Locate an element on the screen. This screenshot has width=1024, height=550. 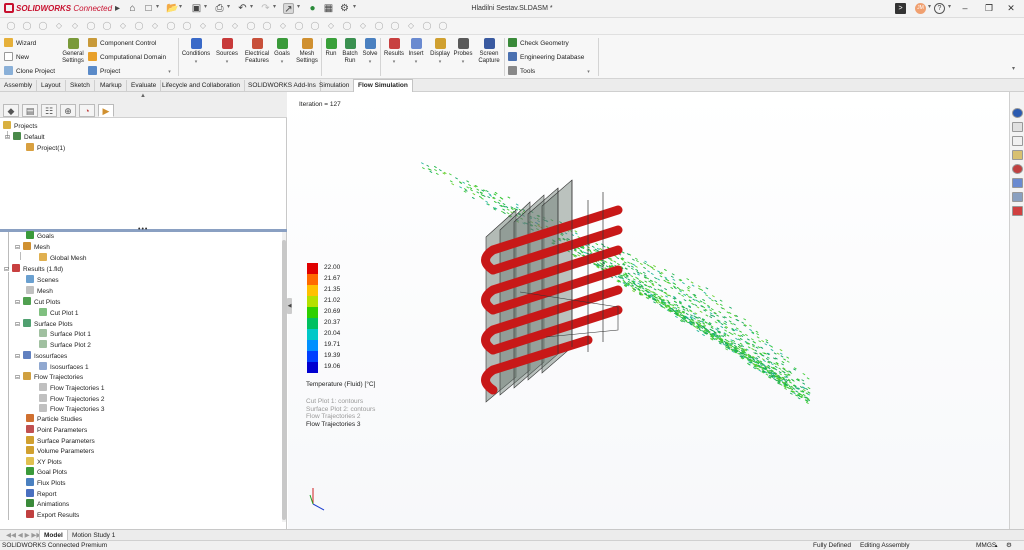
tree-goal-plots: Goal Plots is located at coordinates (46, 472).